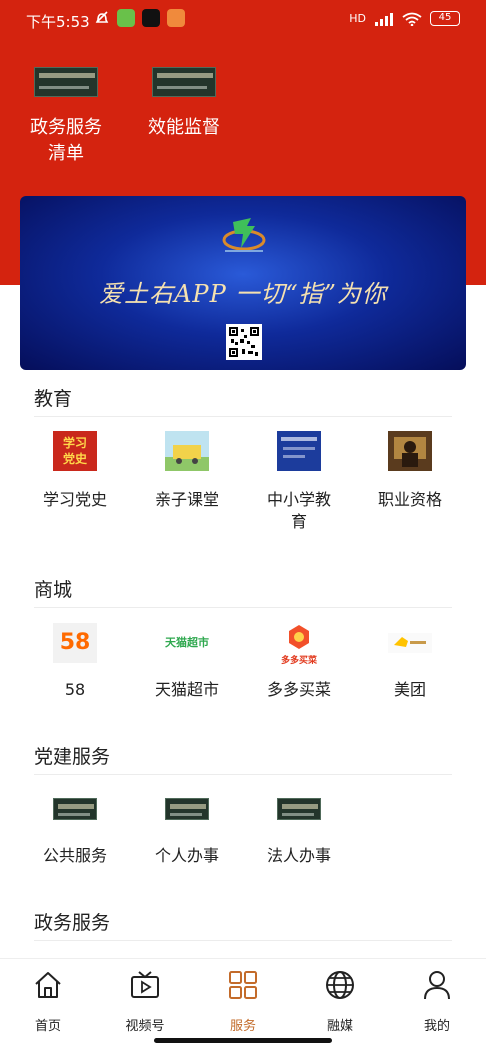 This screenshot has width=486, height=1053. What do you see at coordinates (437, 985) in the screenshot?
I see `user-icon` at bounding box center [437, 985].